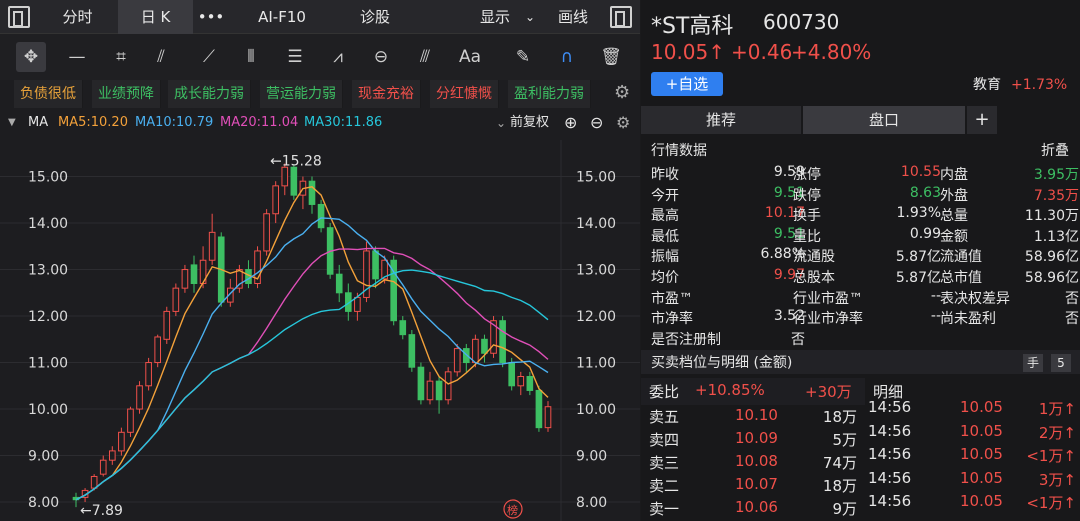  What do you see at coordinates (596, 123) in the screenshot?
I see `zoom-out-icon: ⊖` at bounding box center [596, 123].